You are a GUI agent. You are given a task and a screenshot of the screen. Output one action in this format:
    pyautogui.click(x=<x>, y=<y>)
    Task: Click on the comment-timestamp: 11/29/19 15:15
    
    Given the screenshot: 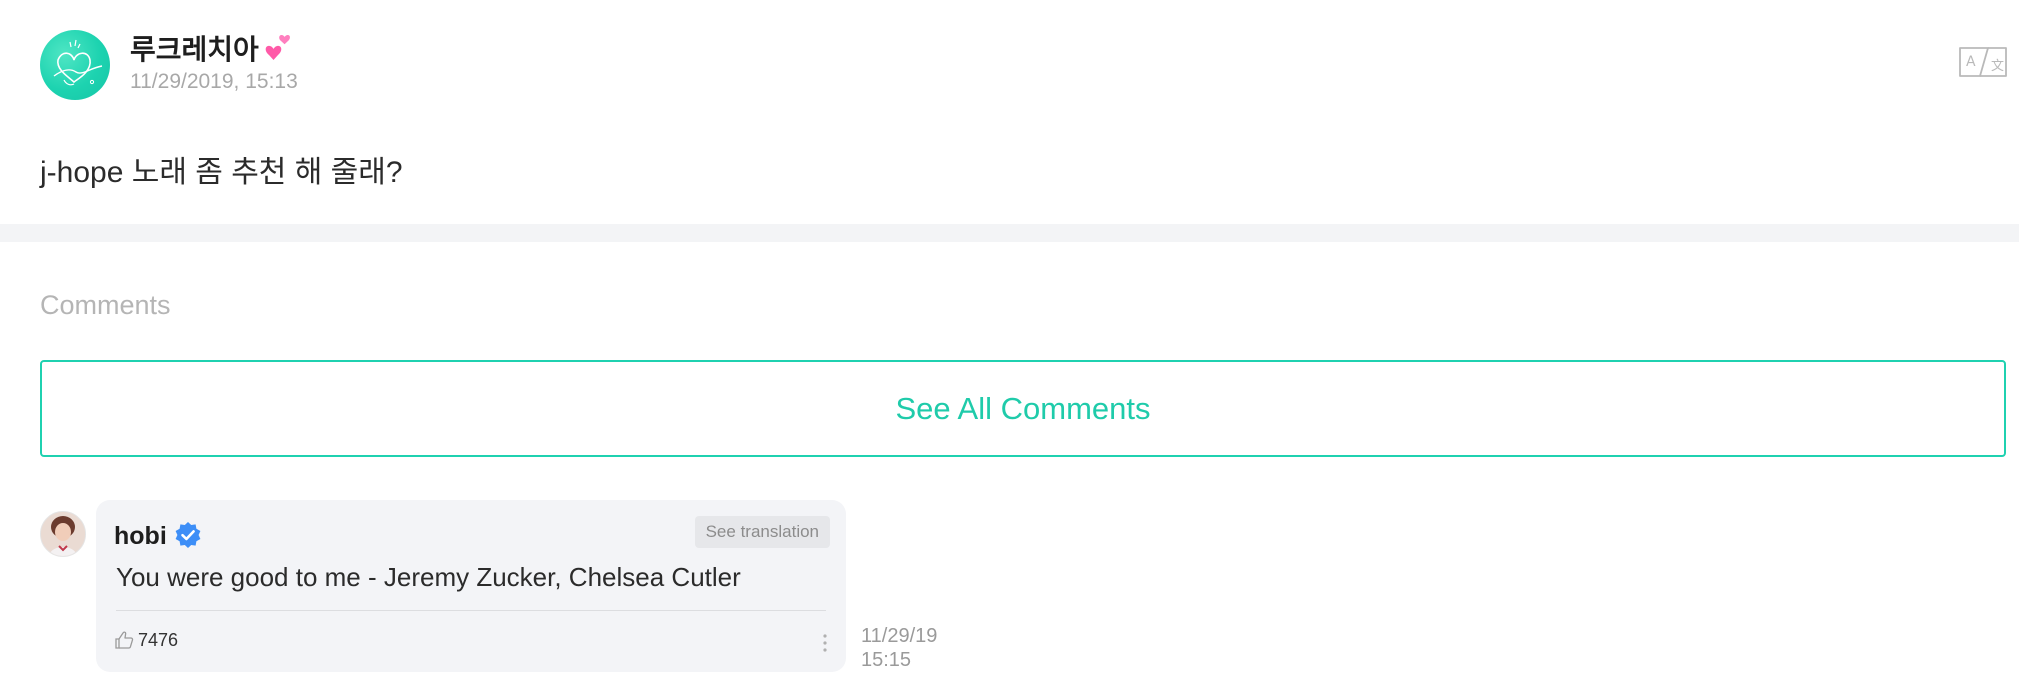 What is the action you would take?
    pyautogui.click(x=899, y=648)
    